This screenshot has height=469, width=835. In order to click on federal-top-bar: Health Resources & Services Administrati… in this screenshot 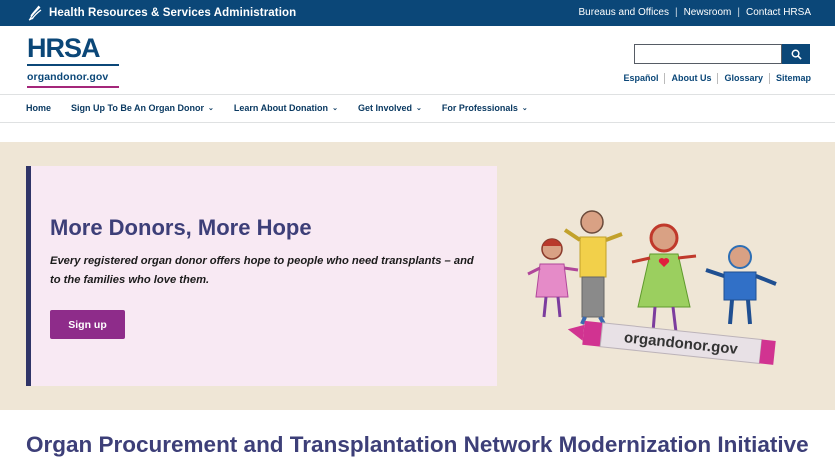, I will do `click(417, 13)`.